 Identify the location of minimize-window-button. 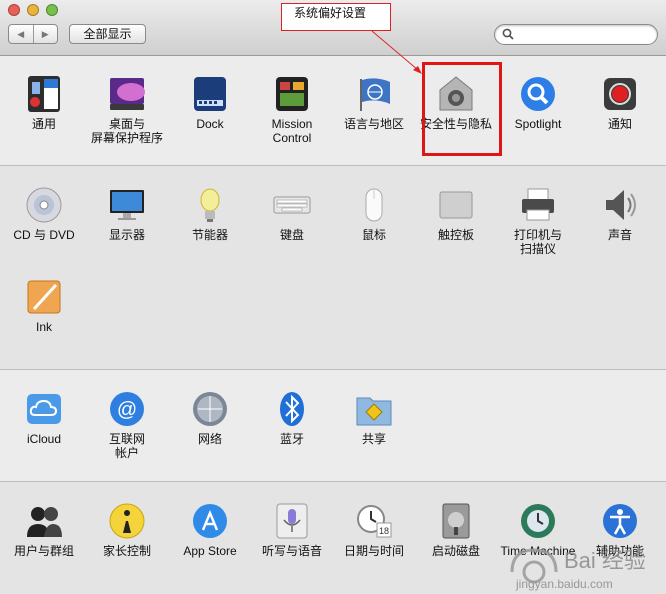
(33, 10).